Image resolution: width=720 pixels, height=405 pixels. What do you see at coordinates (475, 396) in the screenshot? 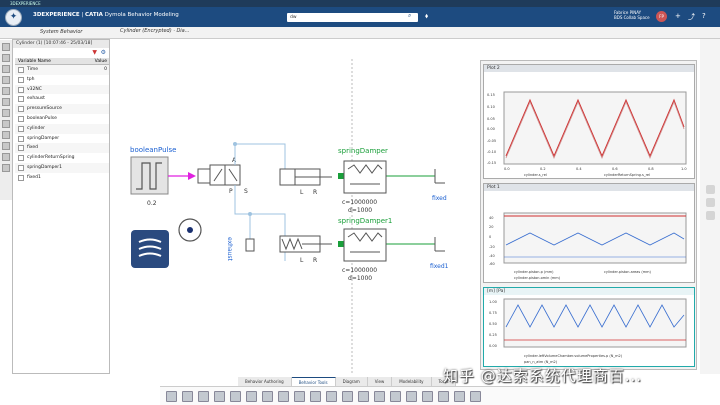
I see `more-icon` at bounding box center [475, 396].